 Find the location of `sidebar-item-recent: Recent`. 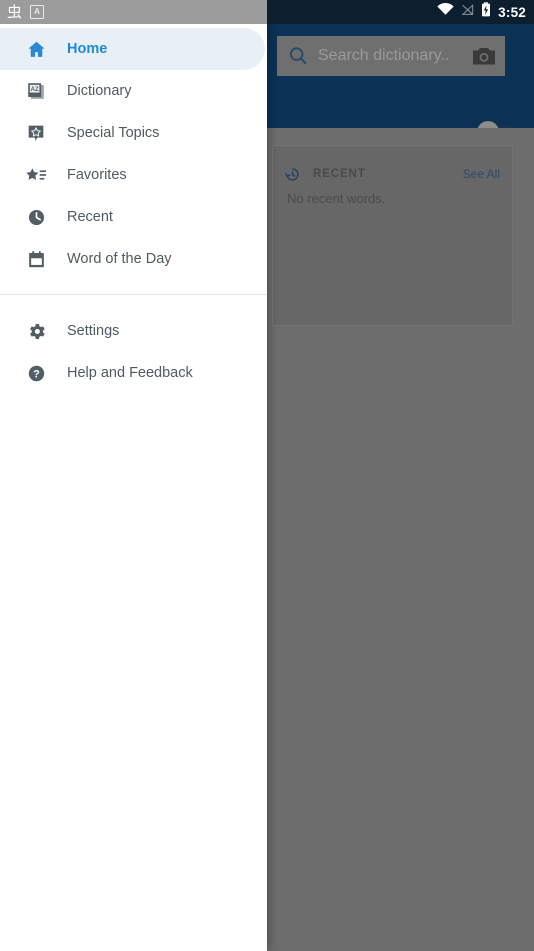

sidebar-item-recent: Recent is located at coordinates (133, 217).